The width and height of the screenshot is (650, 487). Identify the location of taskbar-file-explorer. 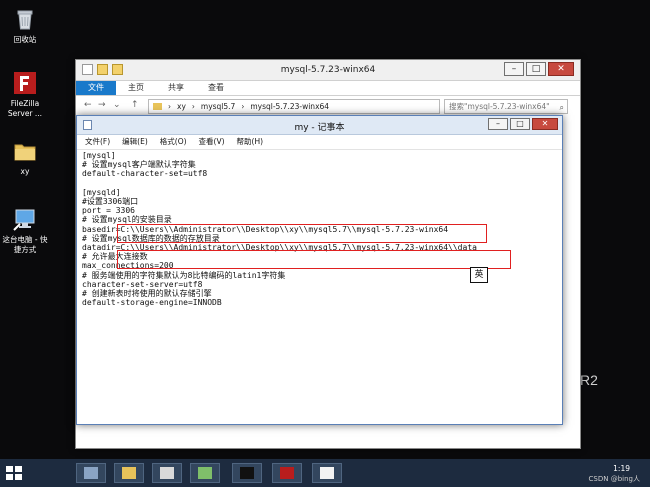
(129, 473).